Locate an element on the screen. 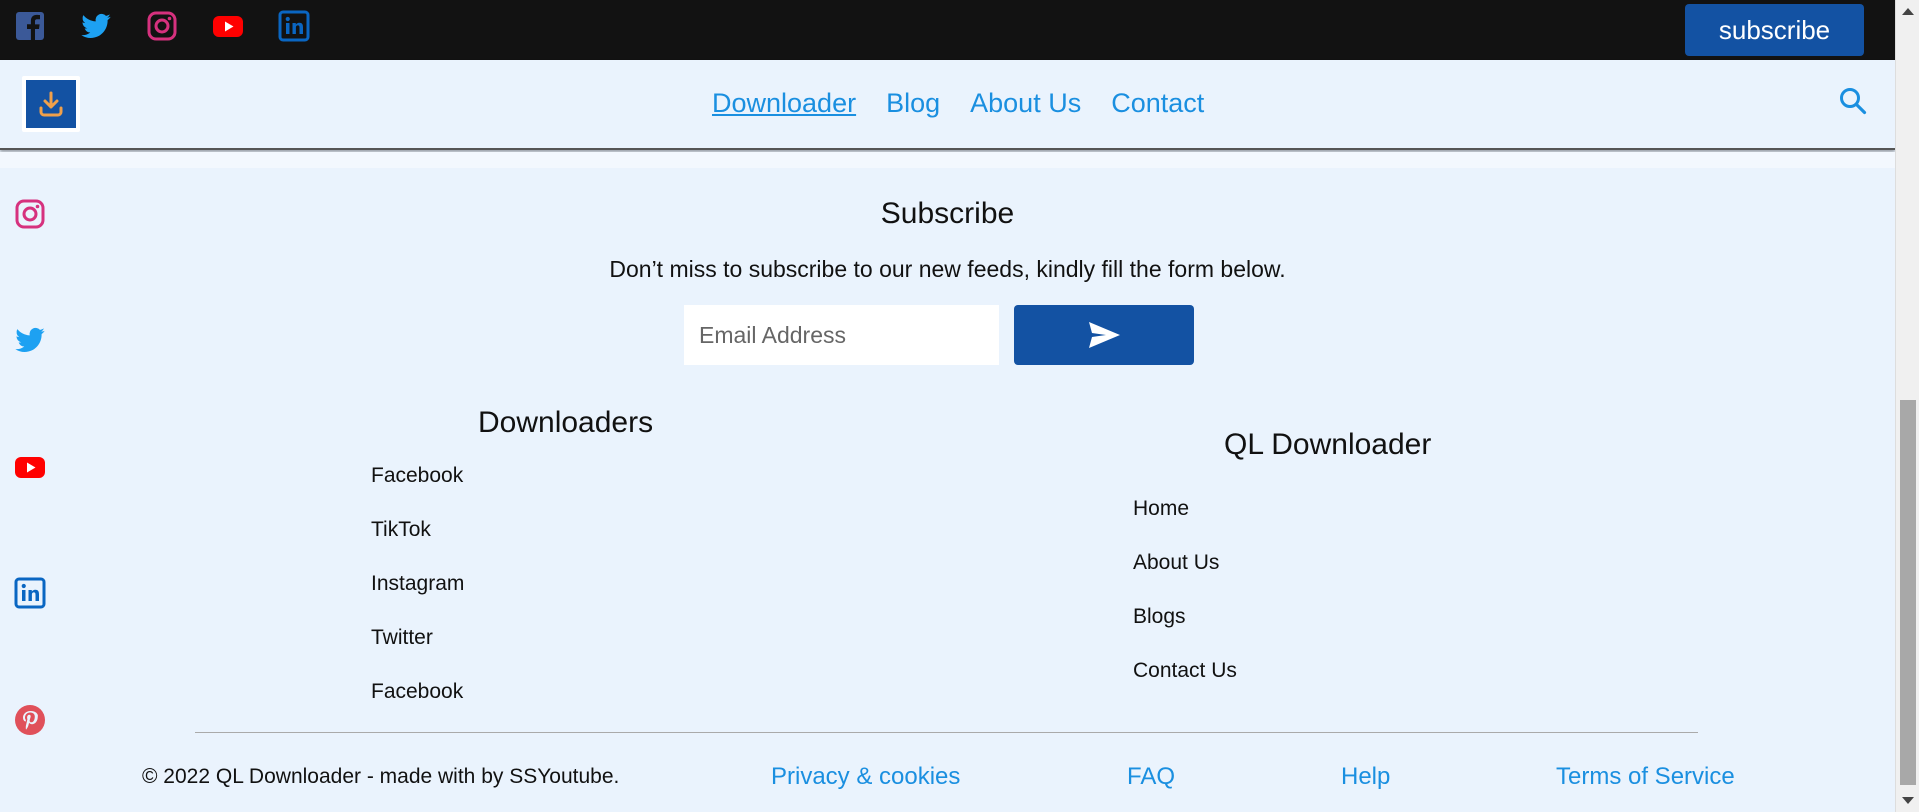  send-icon is located at coordinates (1104, 335).